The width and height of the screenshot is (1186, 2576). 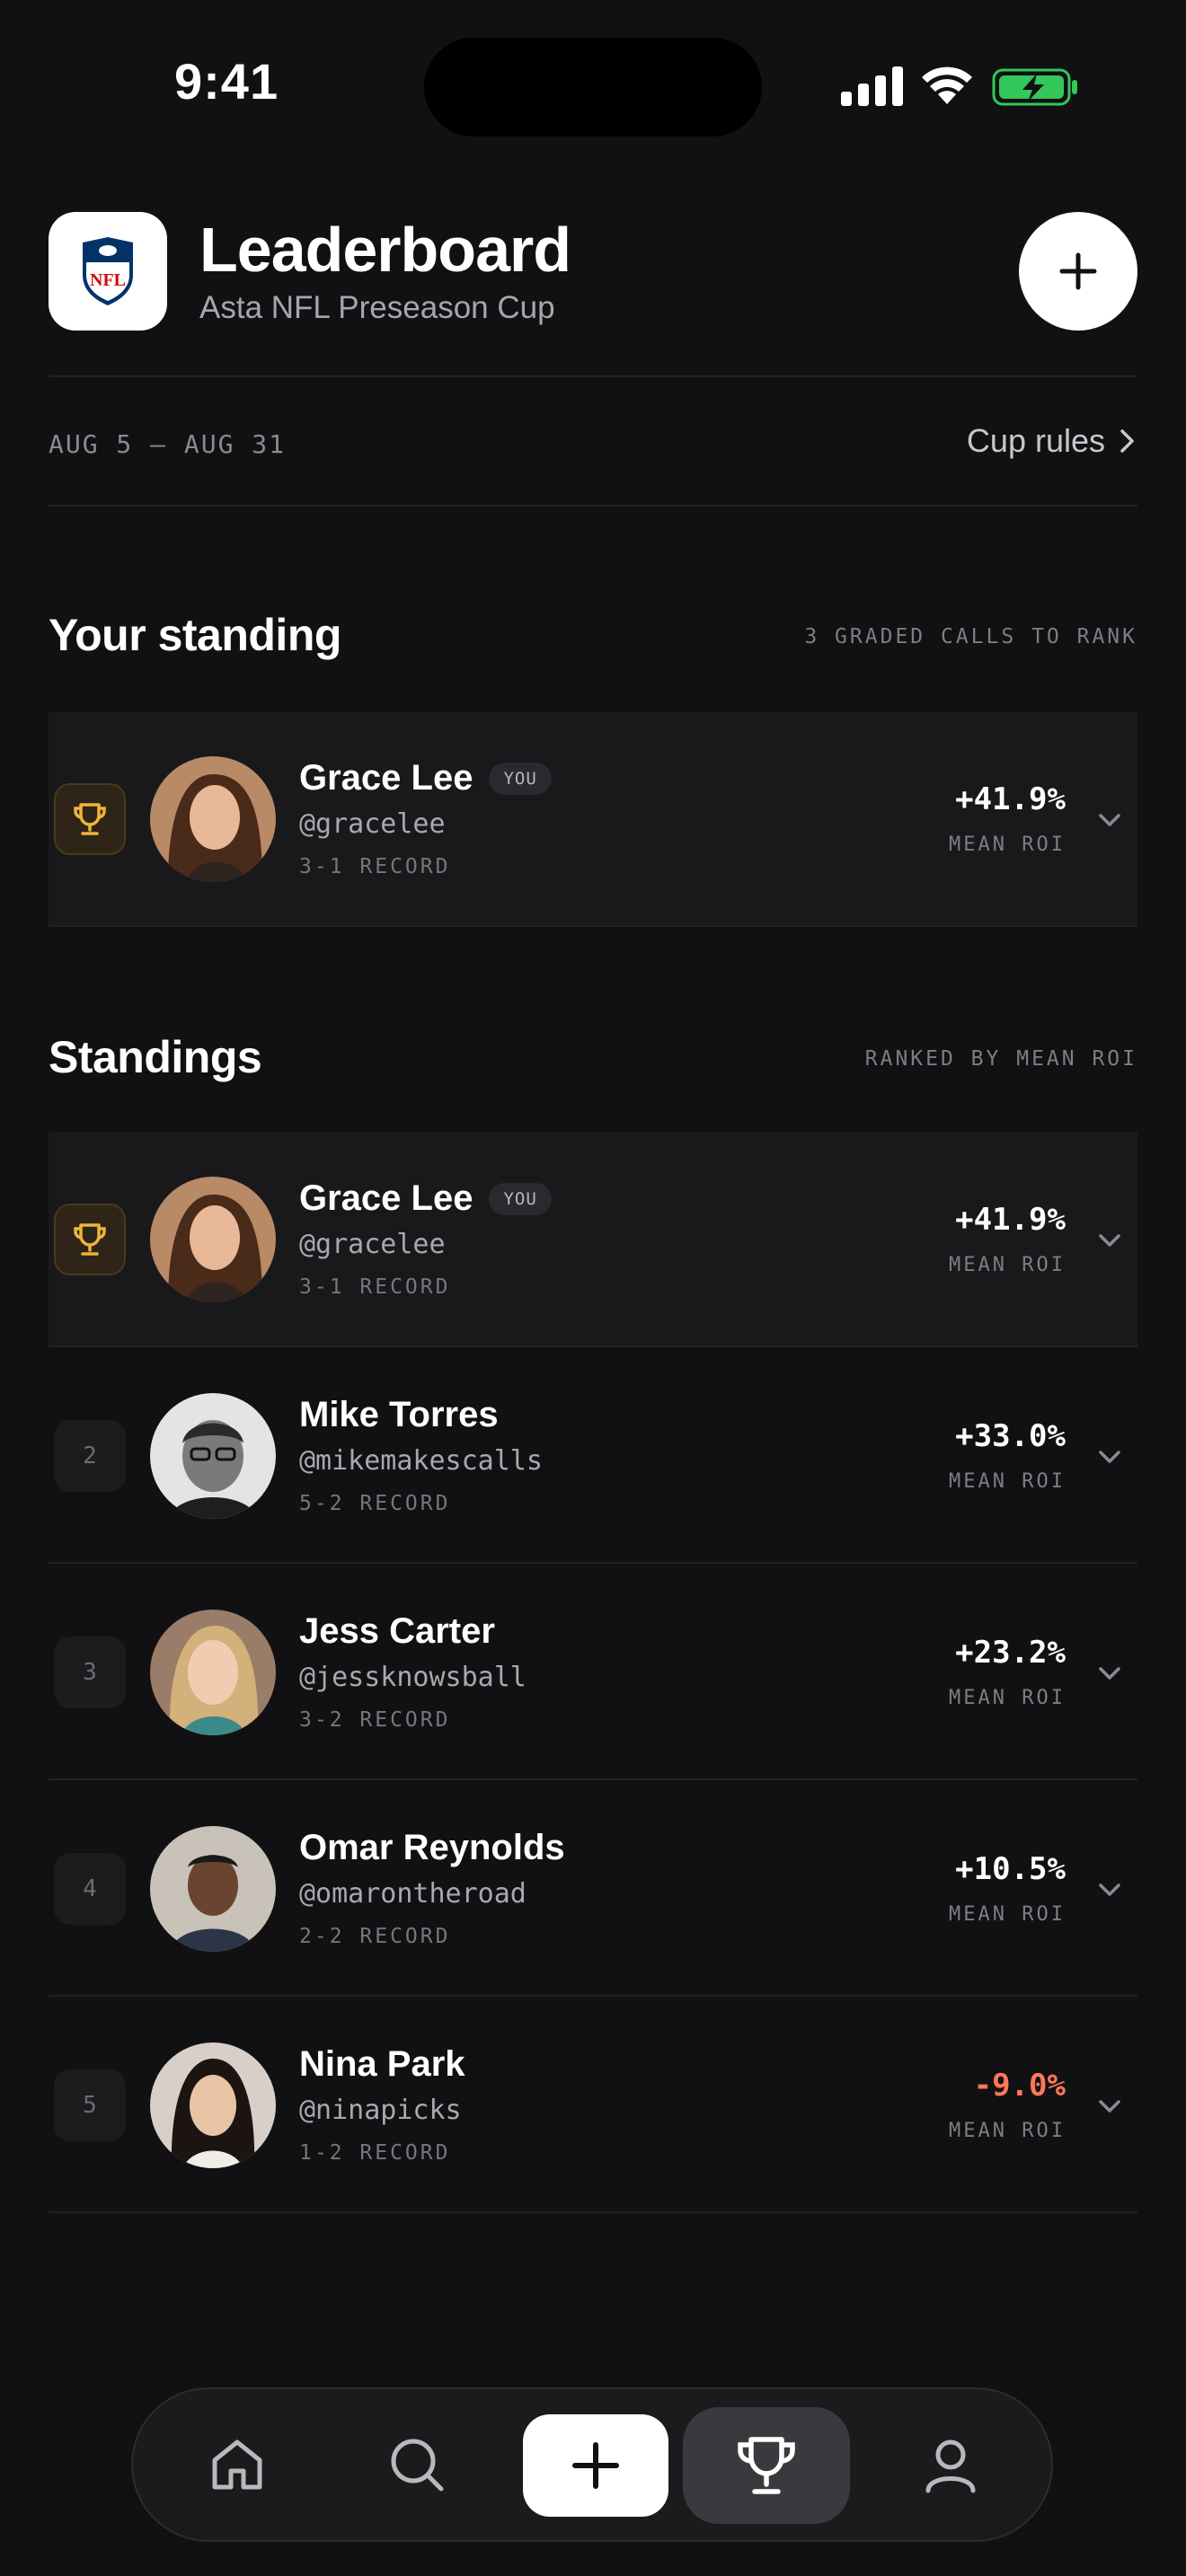 I want to click on user-name: Nina Park, so click(x=382, y=2064).